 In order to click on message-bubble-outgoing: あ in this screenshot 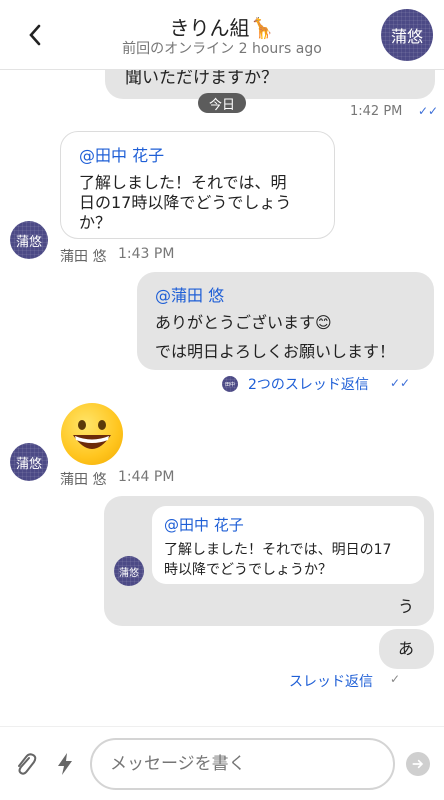, I will do `click(406, 649)`.